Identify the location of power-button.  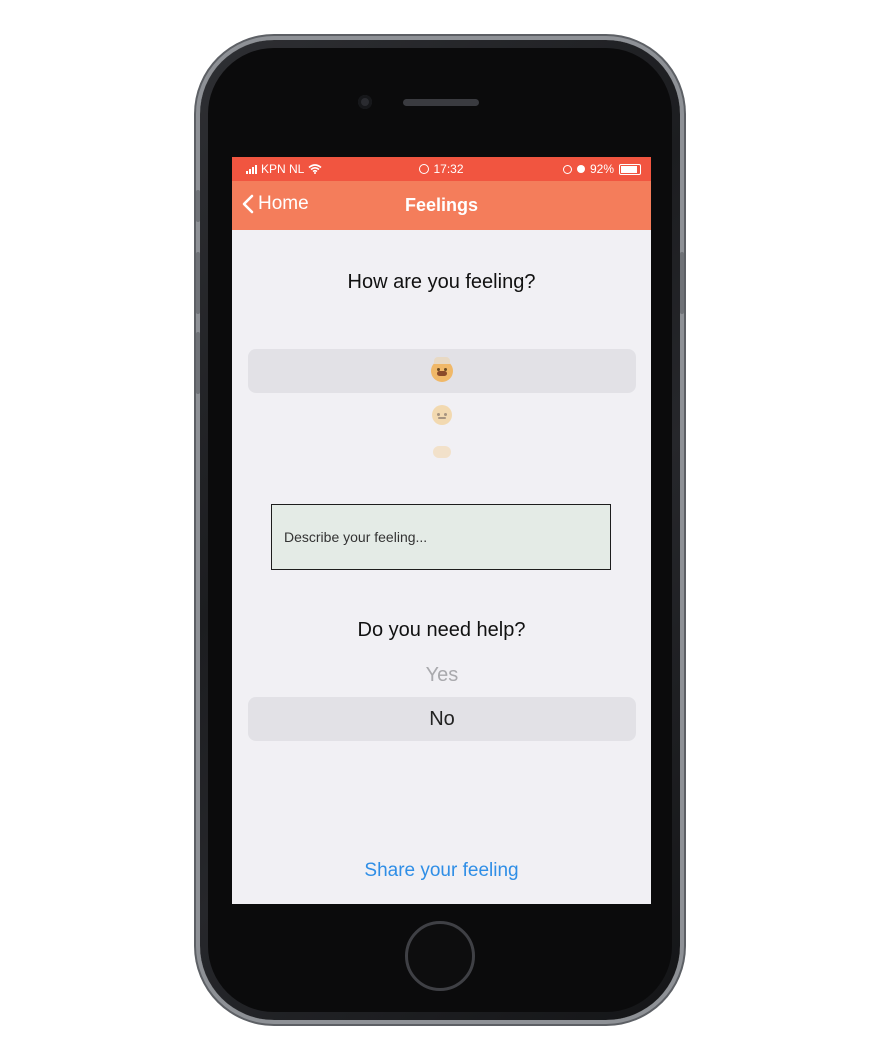
(682, 283).